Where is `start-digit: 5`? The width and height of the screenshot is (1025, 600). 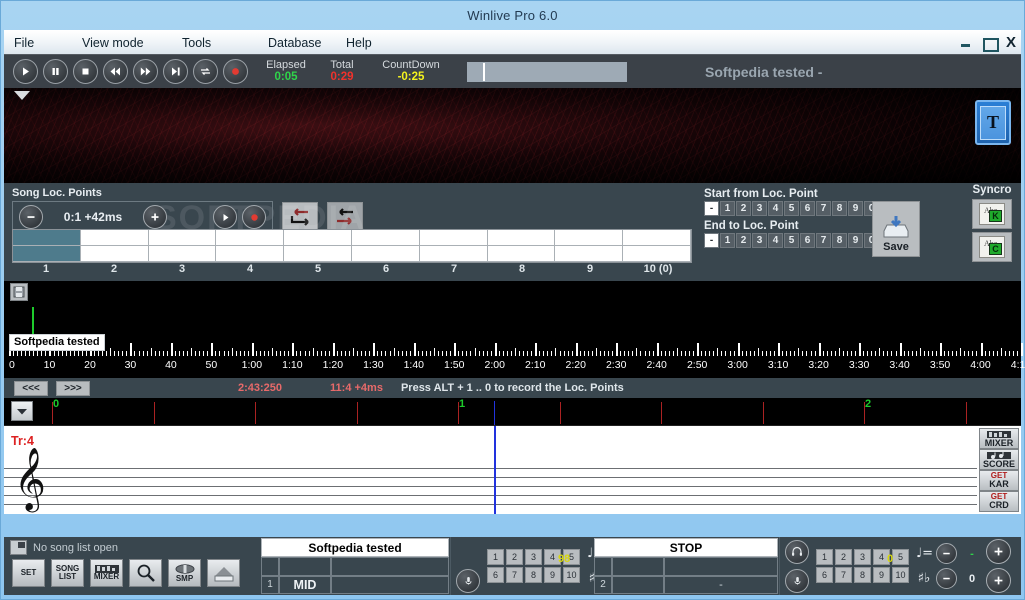
start-digit: 5 is located at coordinates (791, 208).